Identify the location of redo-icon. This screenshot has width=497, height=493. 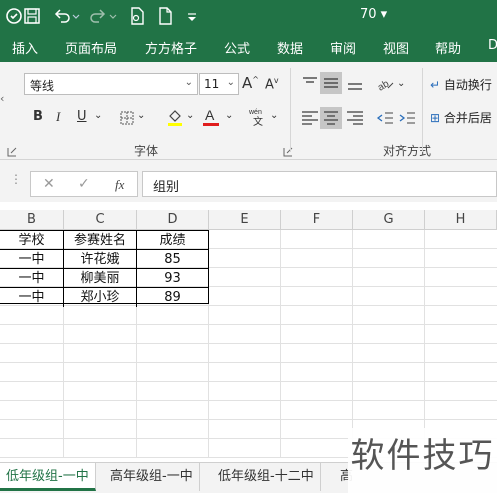
(98, 16).